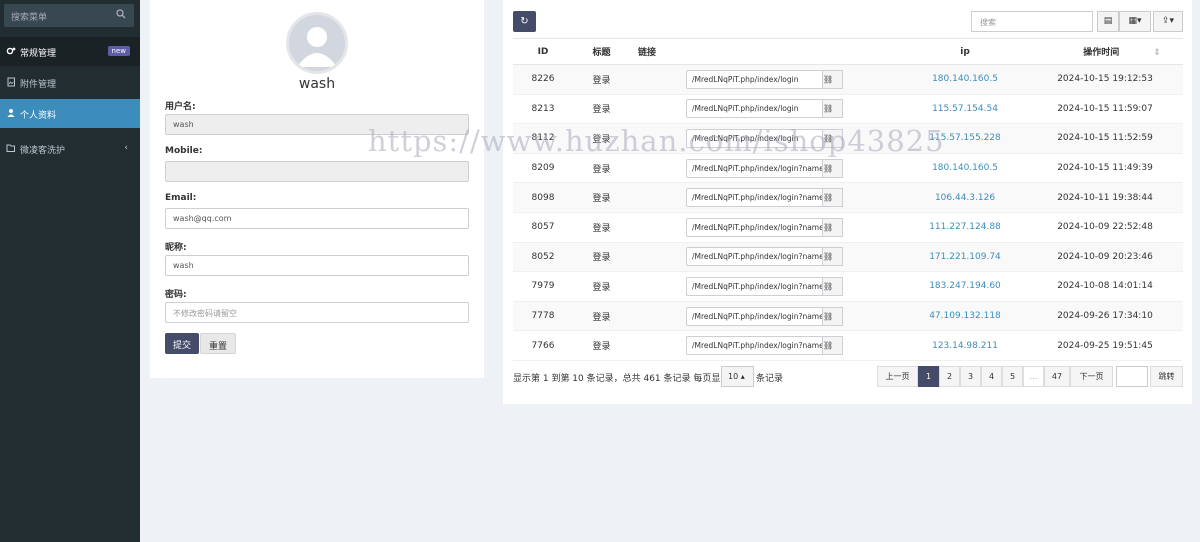 The height and width of the screenshot is (542, 1200). Describe the element at coordinates (317, 171) in the screenshot. I see `mobile-field` at that location.